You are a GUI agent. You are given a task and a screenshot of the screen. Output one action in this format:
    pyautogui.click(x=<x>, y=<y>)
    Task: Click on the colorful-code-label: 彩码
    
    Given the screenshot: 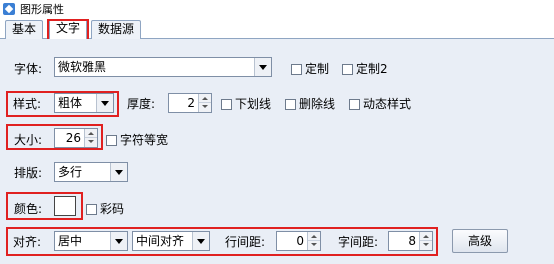 What is the action you would take?
    pyautogui.click(x=112, y=209)
    